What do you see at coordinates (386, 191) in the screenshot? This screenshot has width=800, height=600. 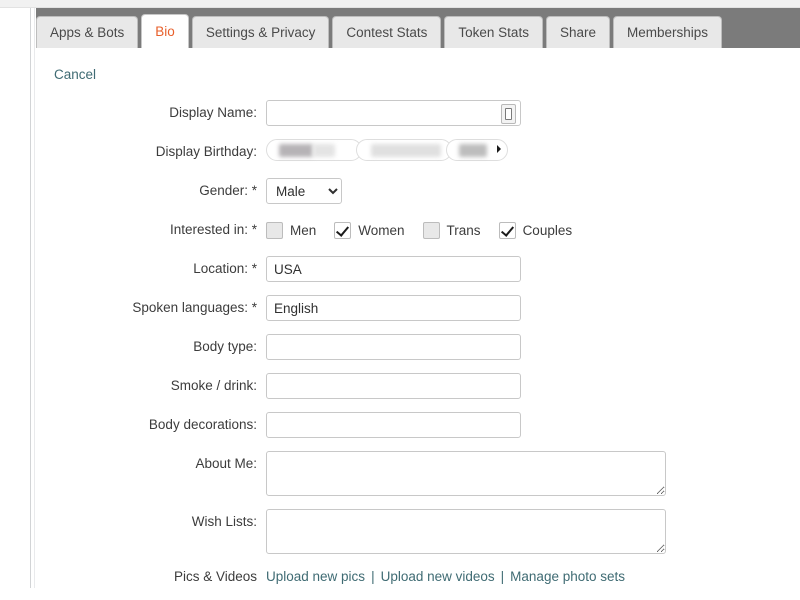 I see `row-gender: Gender: * MaleFemaleTransCouple` at bounding box center [386, 191].